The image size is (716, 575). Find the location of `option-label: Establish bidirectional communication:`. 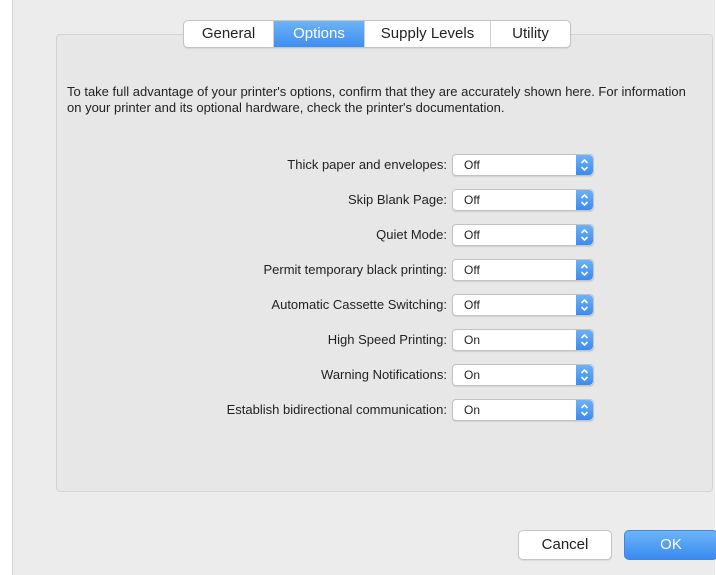

option-label: Establish bidirectional communication: is located at coordinates (336, 409).